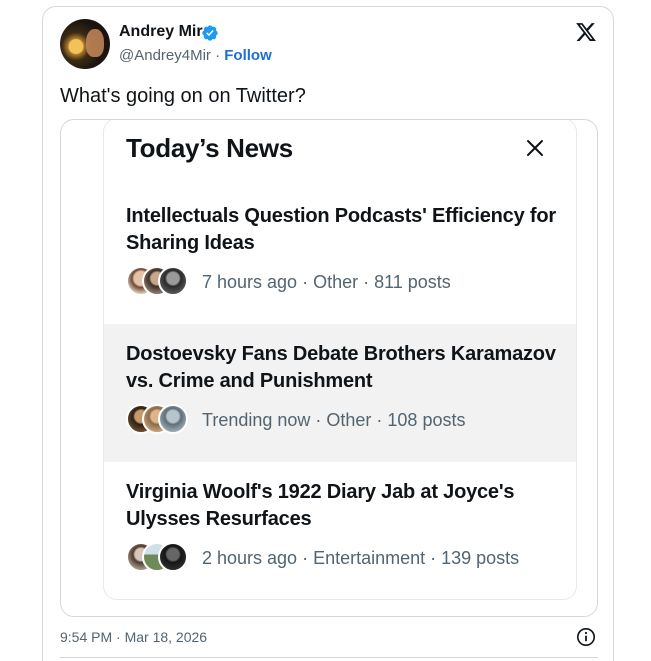  I want to click on author-handle-line: @Andrey4Mir · Follow, so click(195, 55).